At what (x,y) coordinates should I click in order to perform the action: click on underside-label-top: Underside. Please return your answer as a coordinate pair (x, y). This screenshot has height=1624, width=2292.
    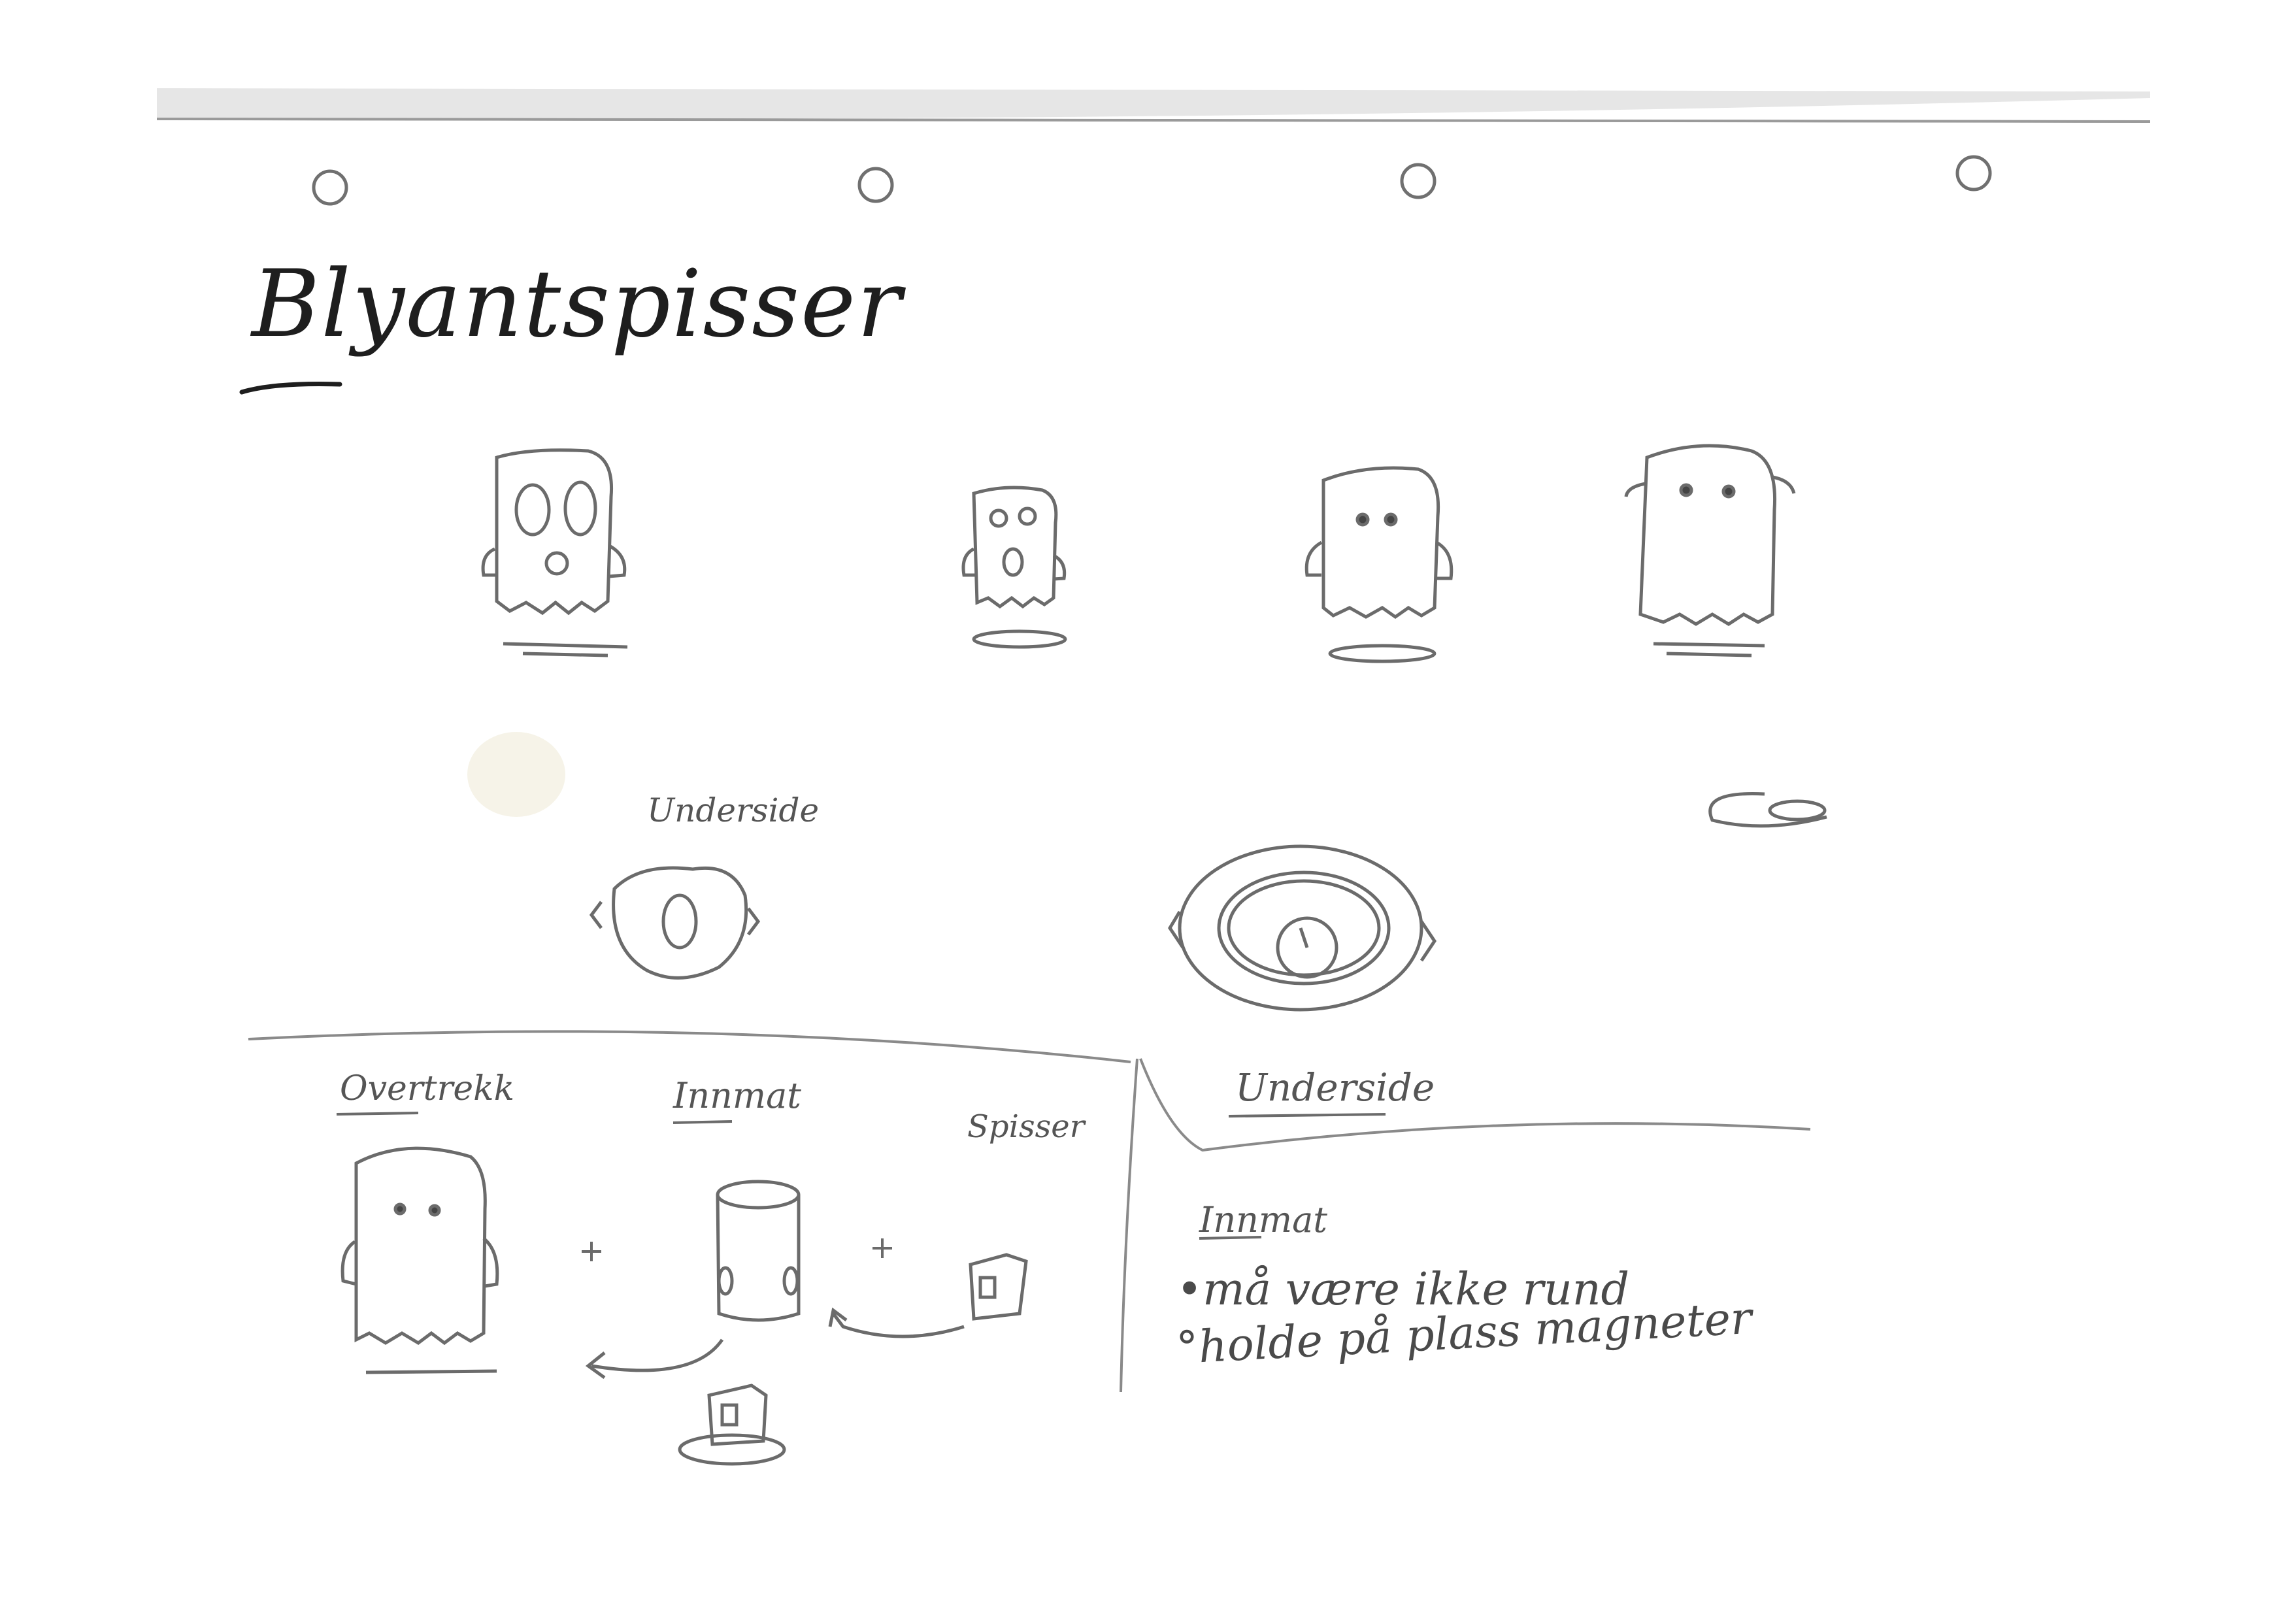
    Looking at the image, I should click on (733, 810).